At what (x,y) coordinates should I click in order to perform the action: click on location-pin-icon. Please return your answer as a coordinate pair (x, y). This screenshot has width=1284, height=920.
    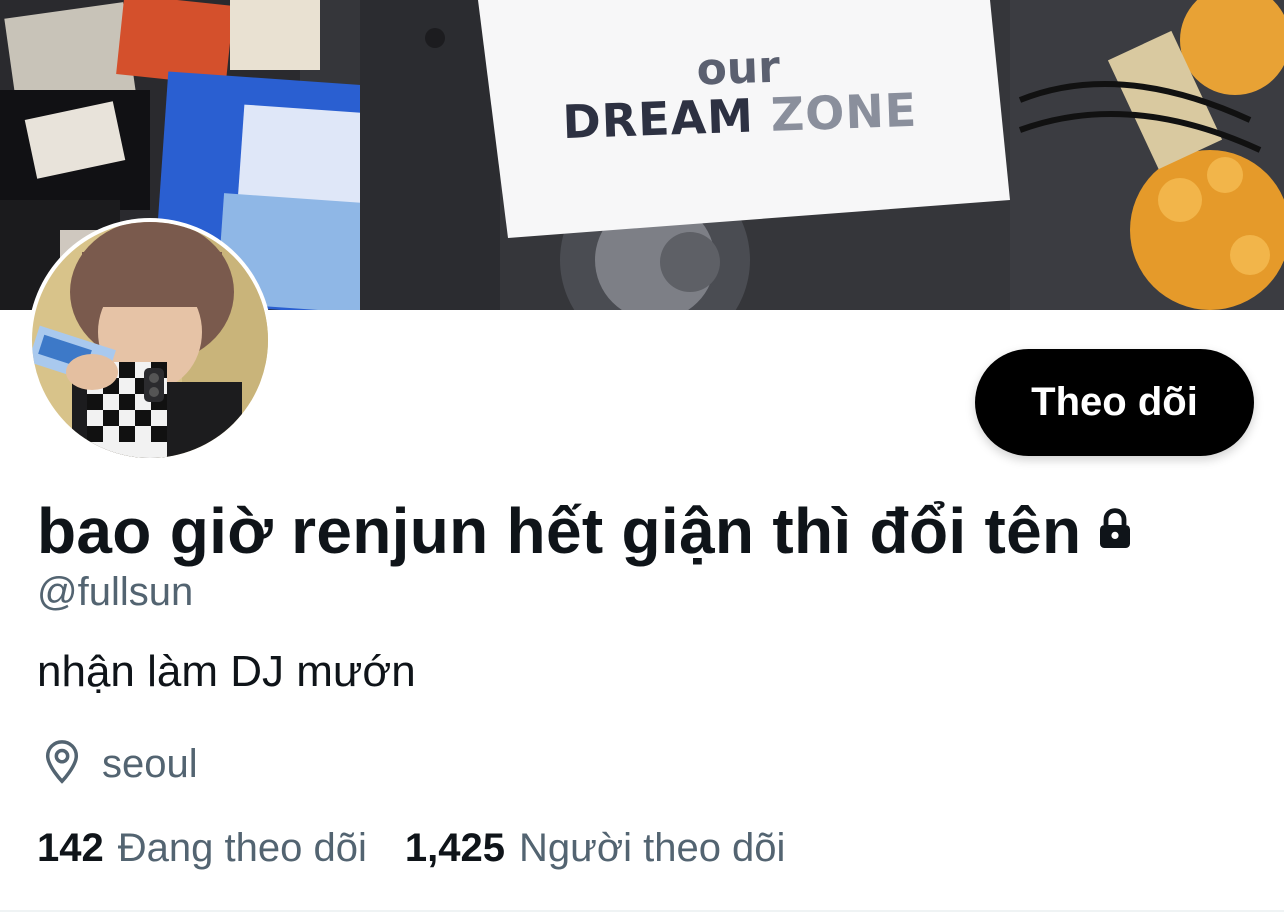
    Looking at the image, I should click on (62, 764).